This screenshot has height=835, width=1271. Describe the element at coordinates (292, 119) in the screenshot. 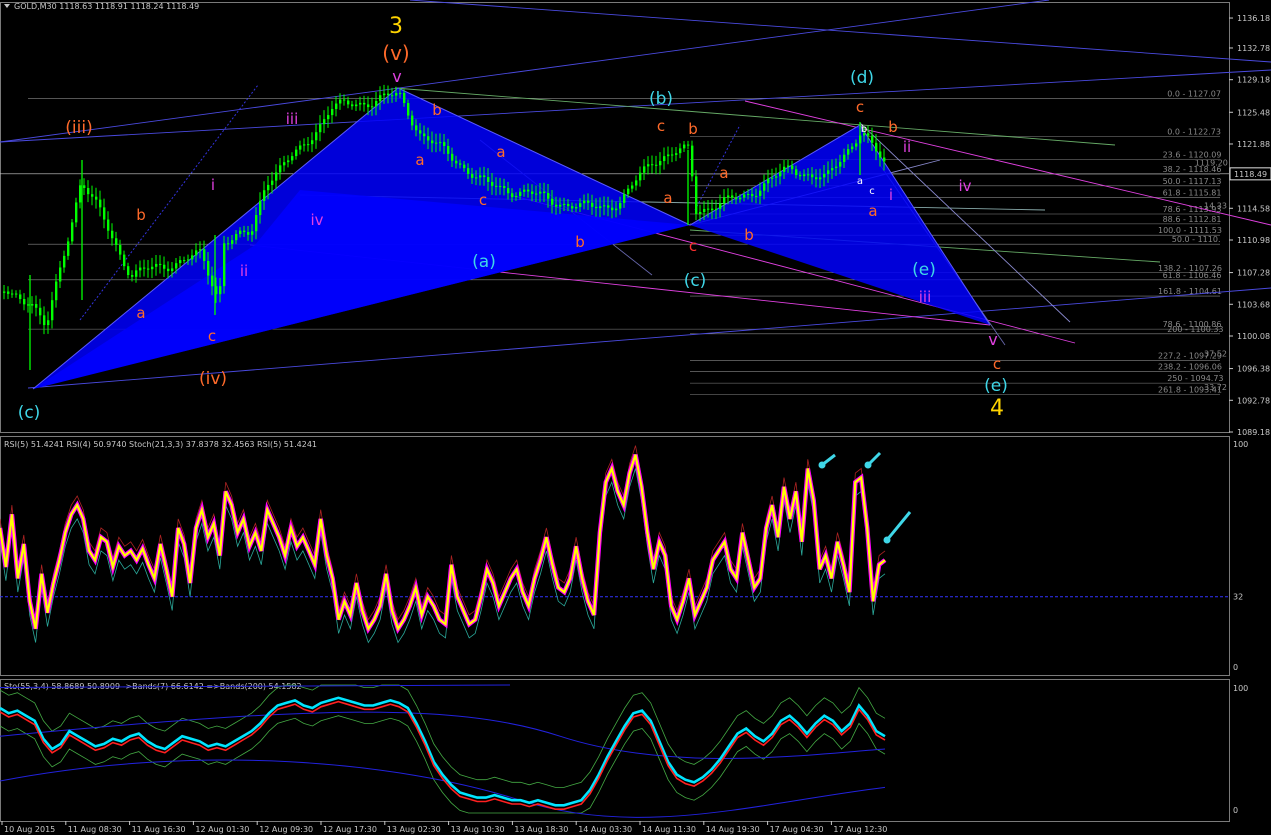

I see `wave-label: iii` at that location.